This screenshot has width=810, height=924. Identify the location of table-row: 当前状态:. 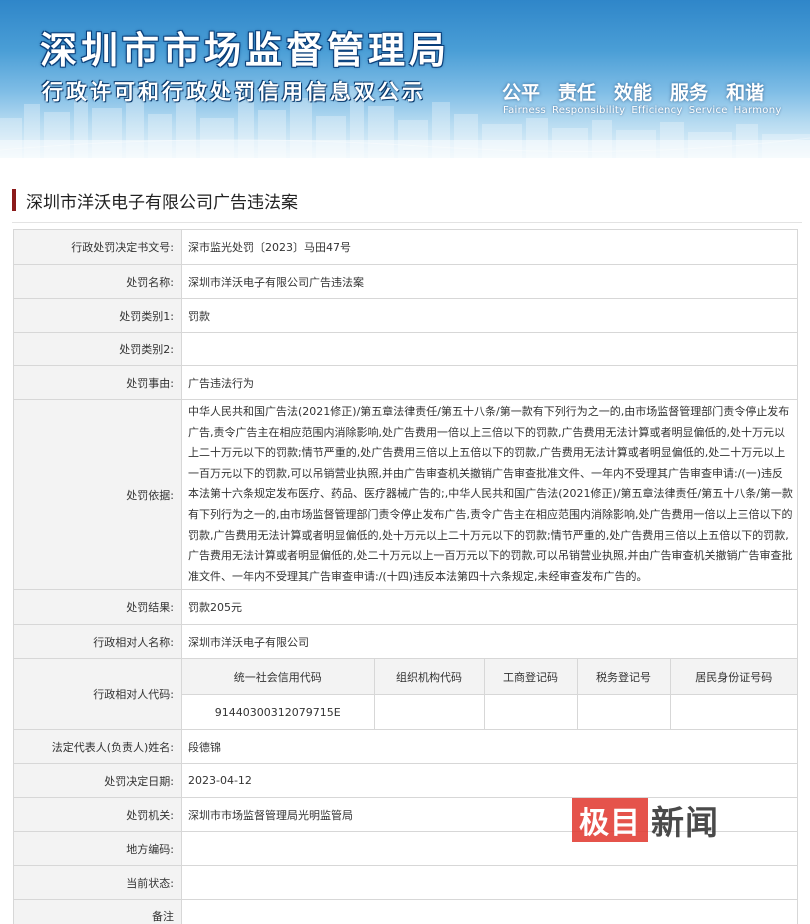
(405, 883).